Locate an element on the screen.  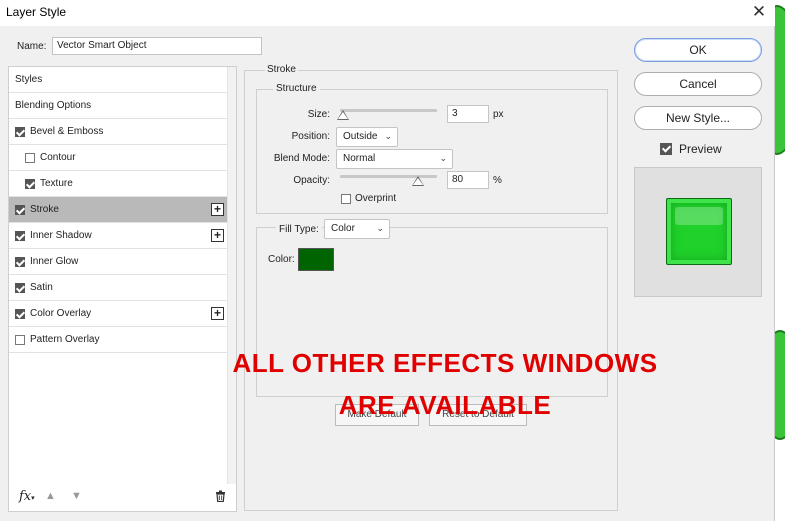
cancel-button: Cancel is located at coordinates (698, 84).